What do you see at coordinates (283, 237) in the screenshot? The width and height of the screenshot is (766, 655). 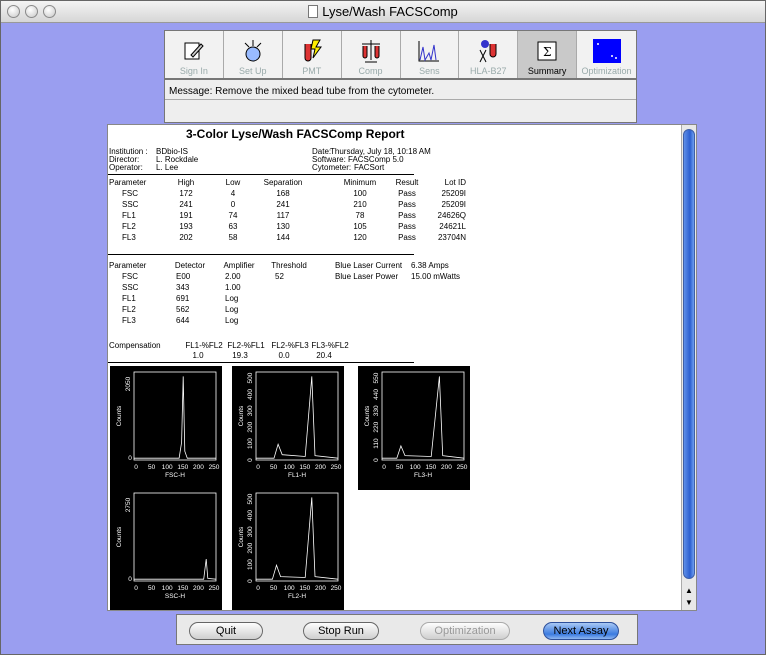 I see `results-cell: 144` at bounding box center [283, 237].